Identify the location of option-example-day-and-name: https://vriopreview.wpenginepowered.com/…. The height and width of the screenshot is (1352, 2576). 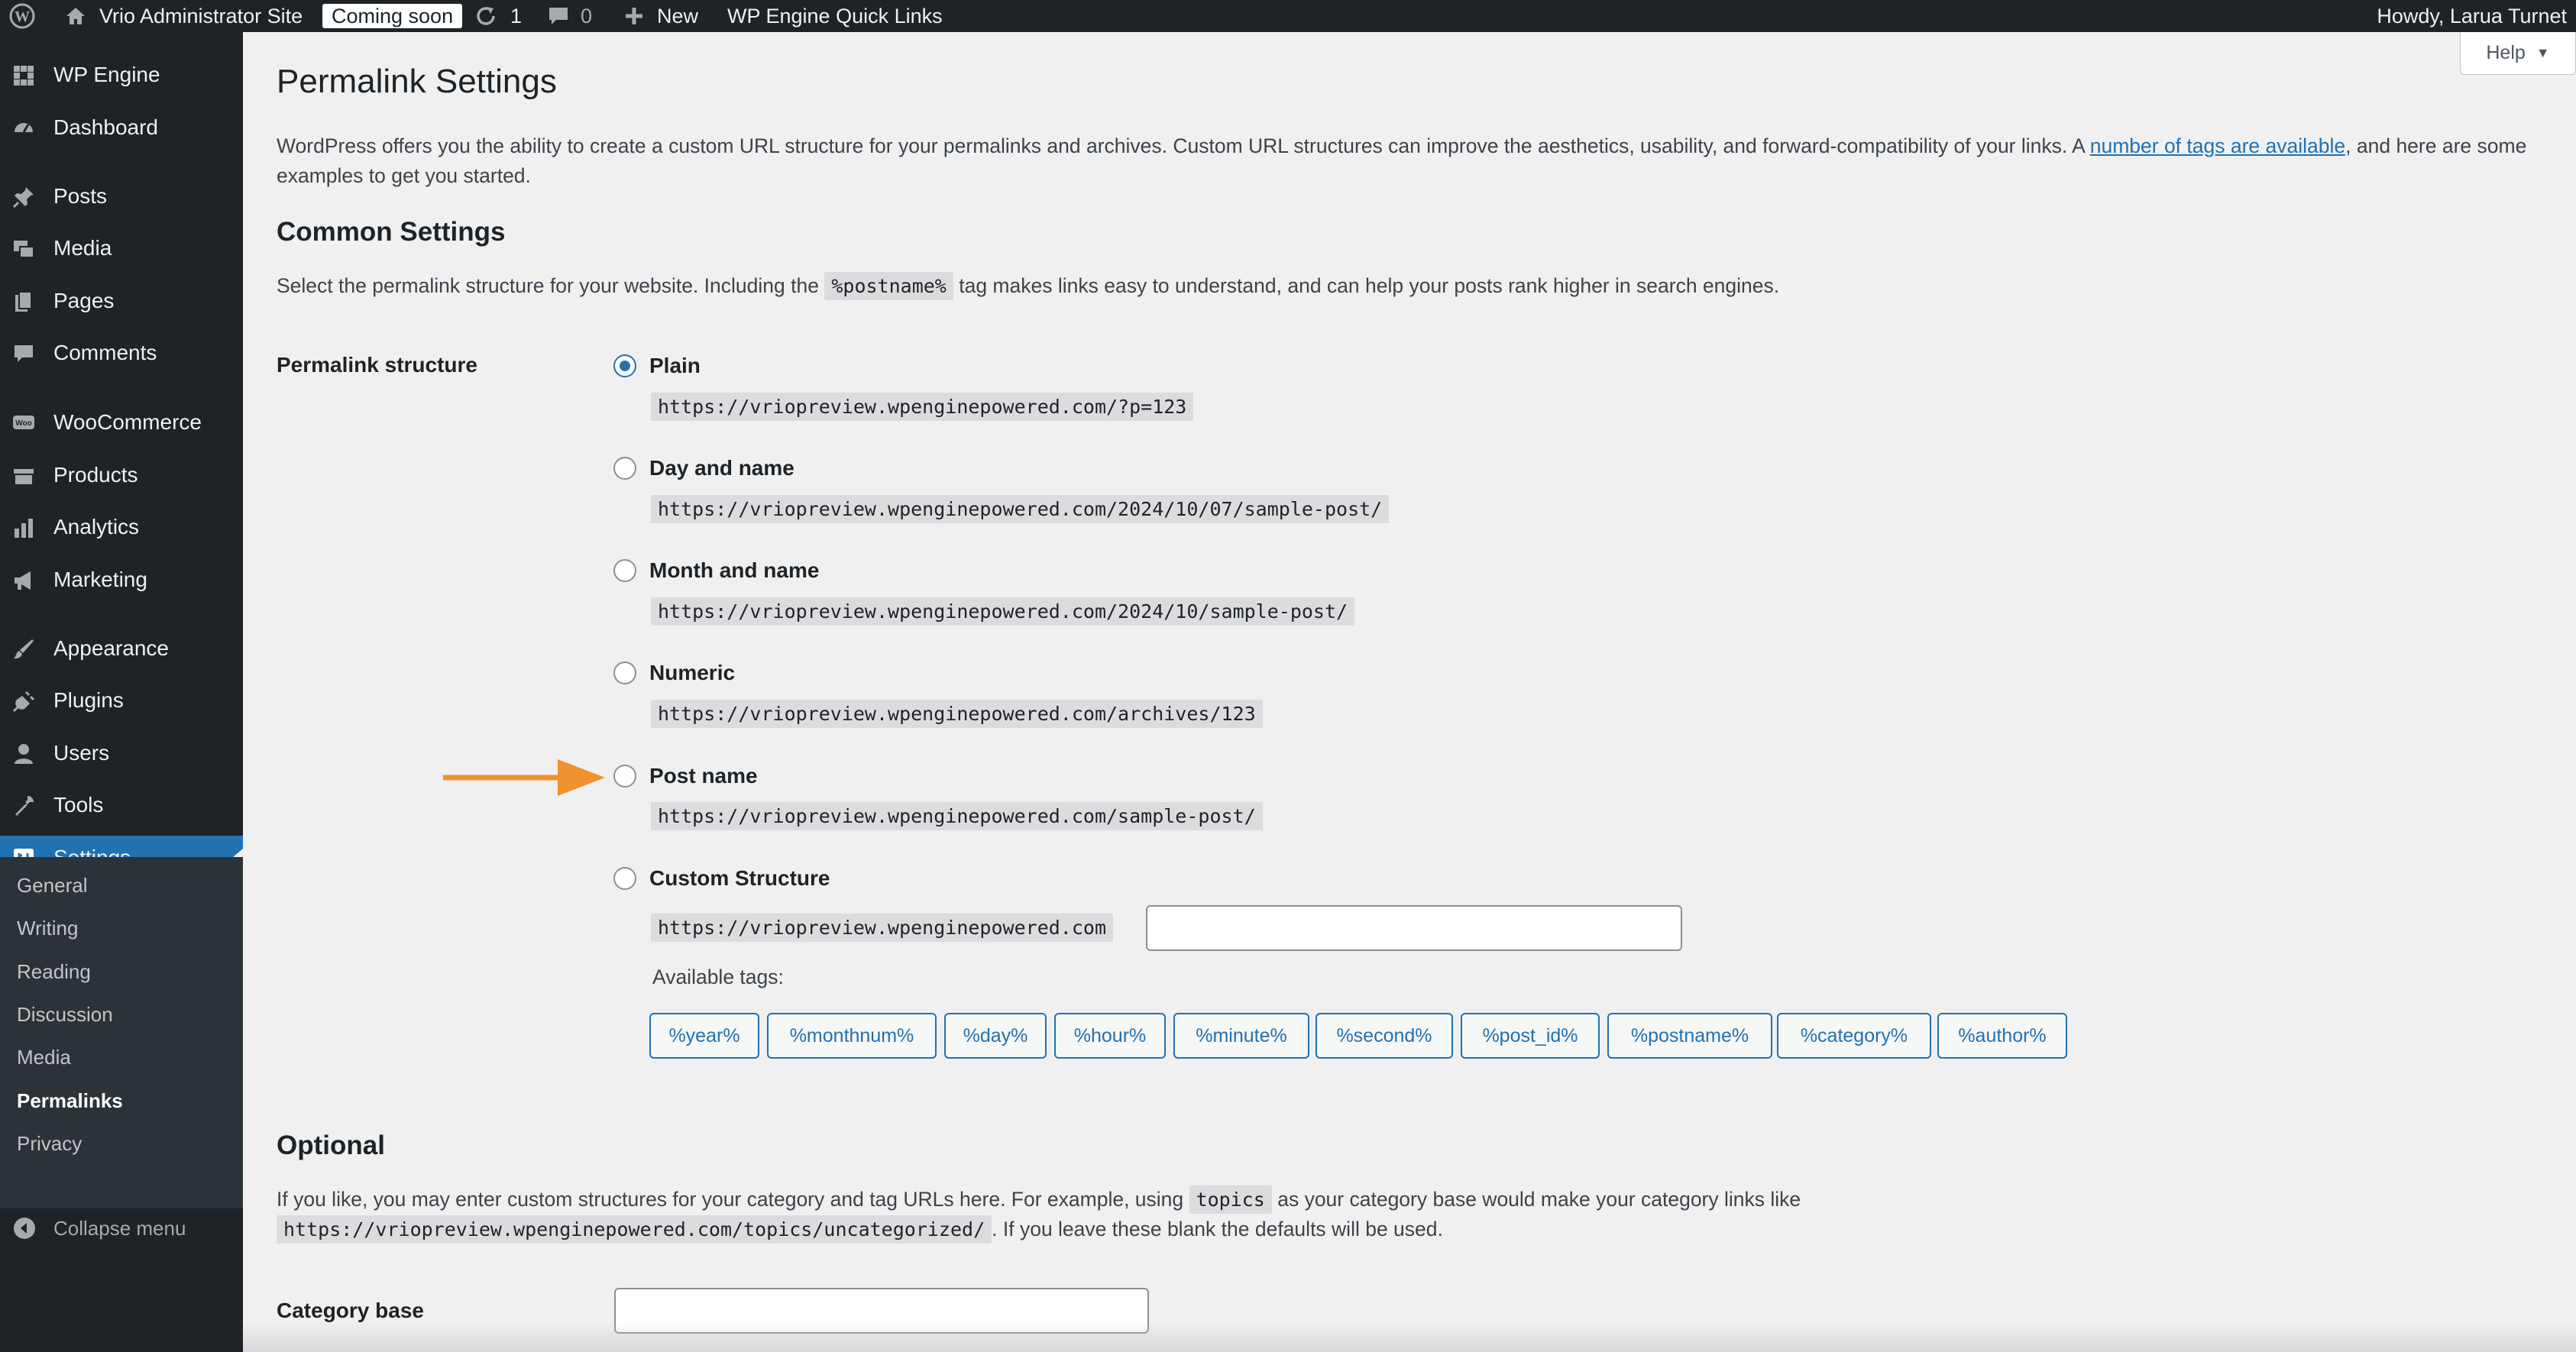
(1020, 509).